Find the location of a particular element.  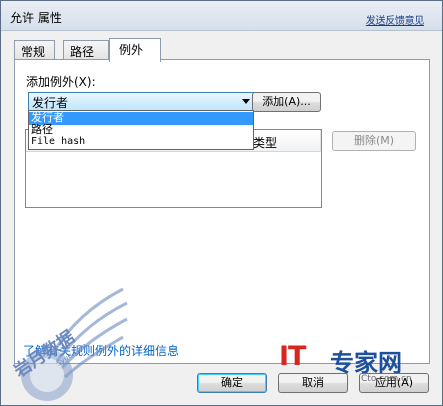

tab-general: 常规 is located at coordinates (34, 50).